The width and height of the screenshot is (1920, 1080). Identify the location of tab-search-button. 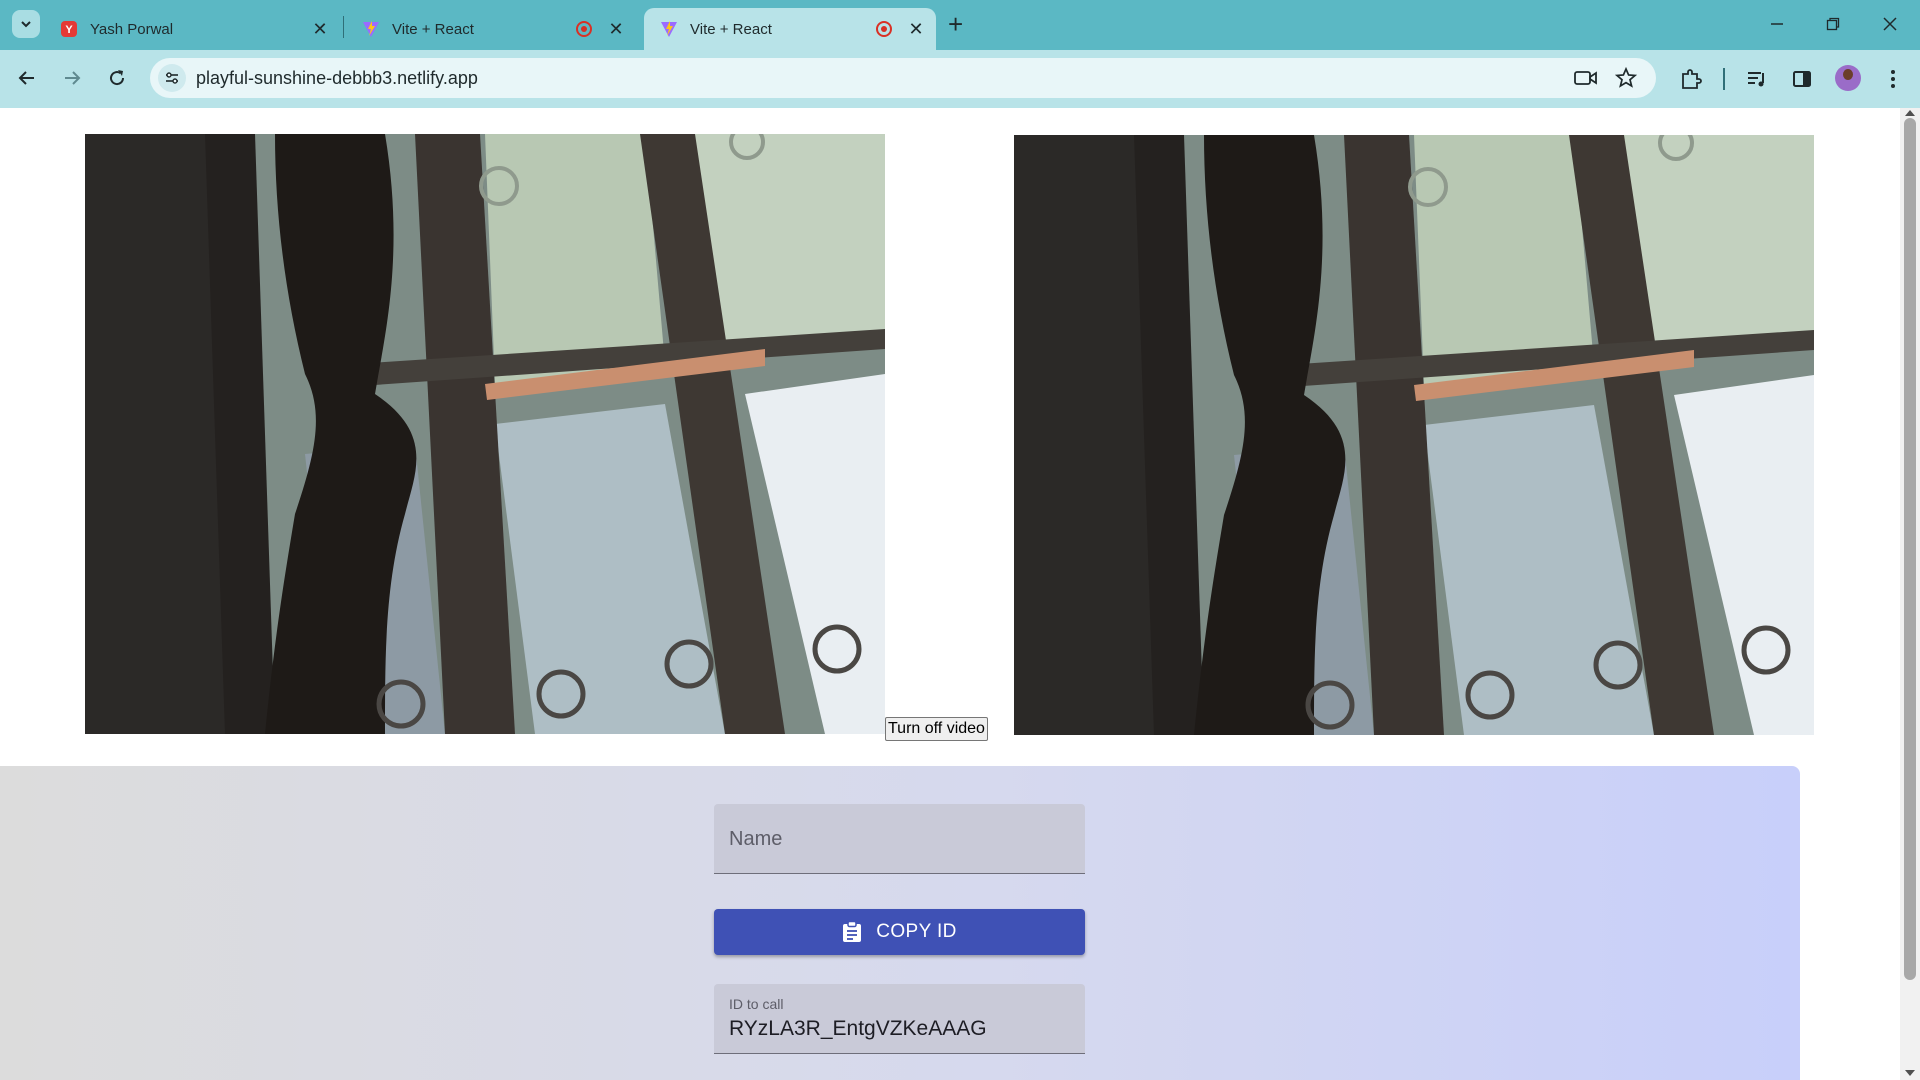
(26, 24).